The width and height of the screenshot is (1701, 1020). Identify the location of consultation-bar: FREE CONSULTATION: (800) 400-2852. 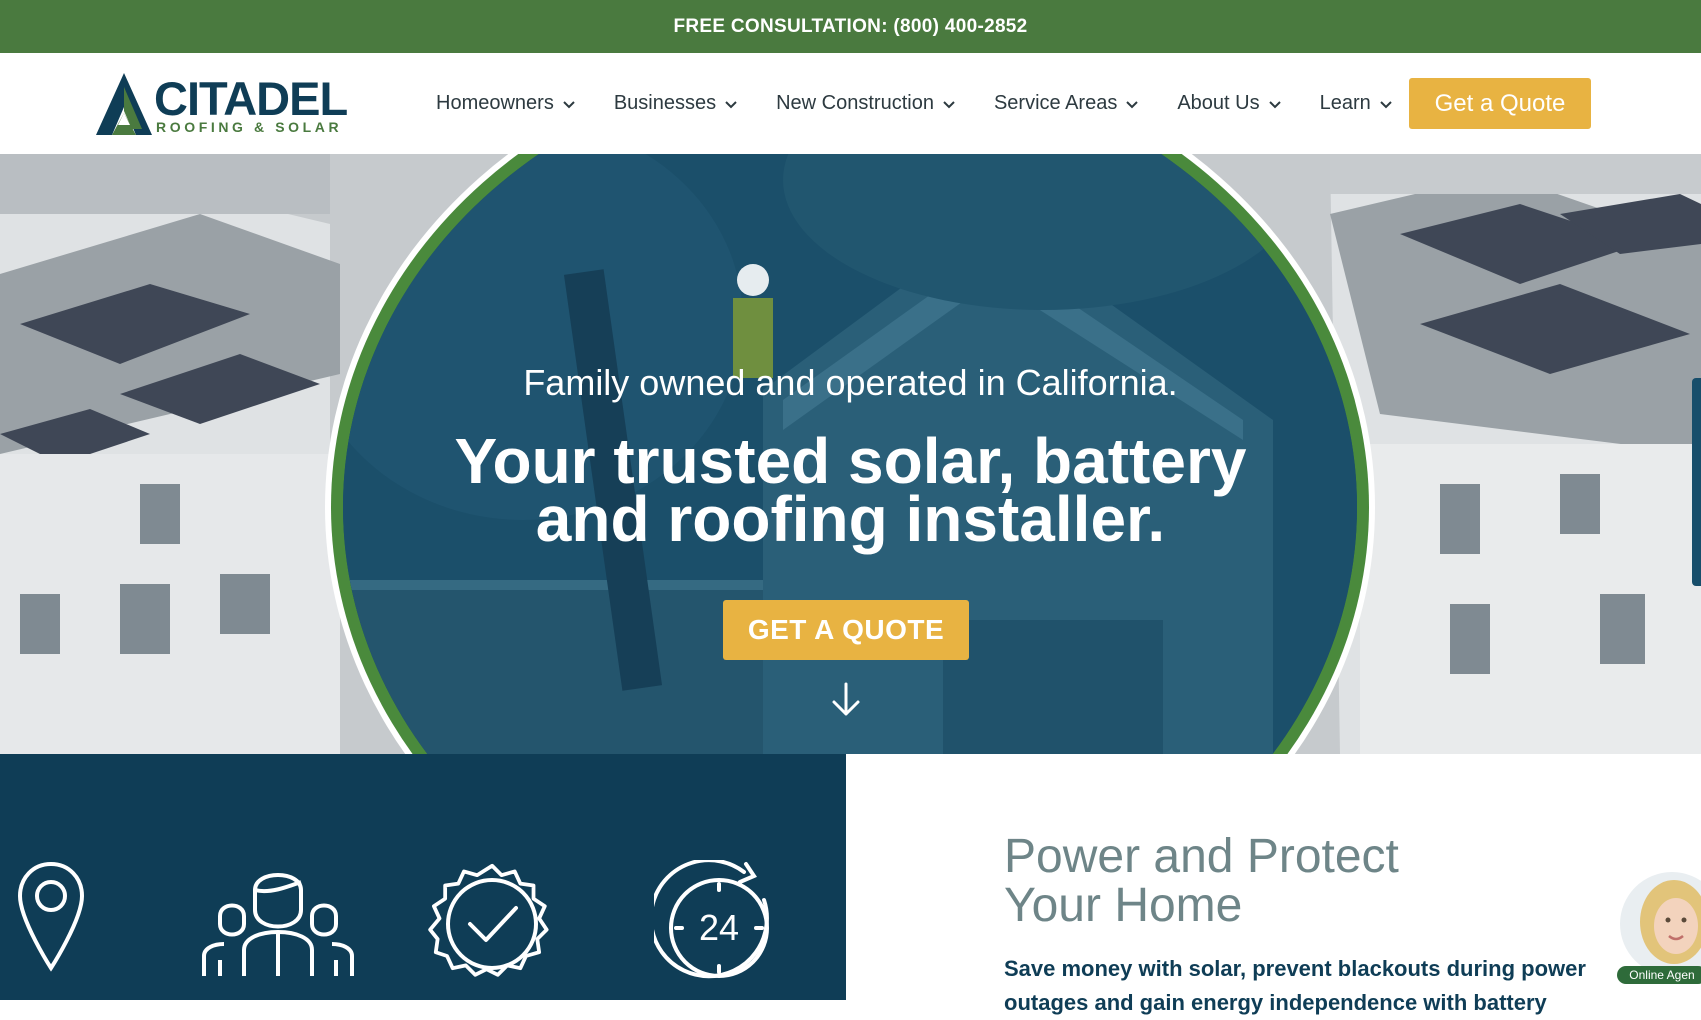
(850, 26).